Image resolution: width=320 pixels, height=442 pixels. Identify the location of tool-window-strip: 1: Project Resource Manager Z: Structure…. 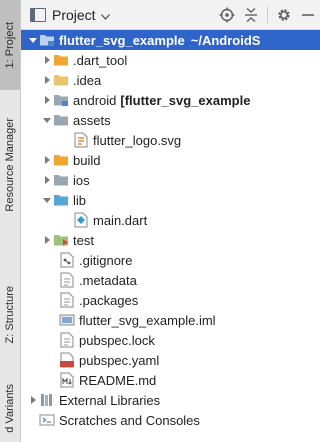
(10, 221).